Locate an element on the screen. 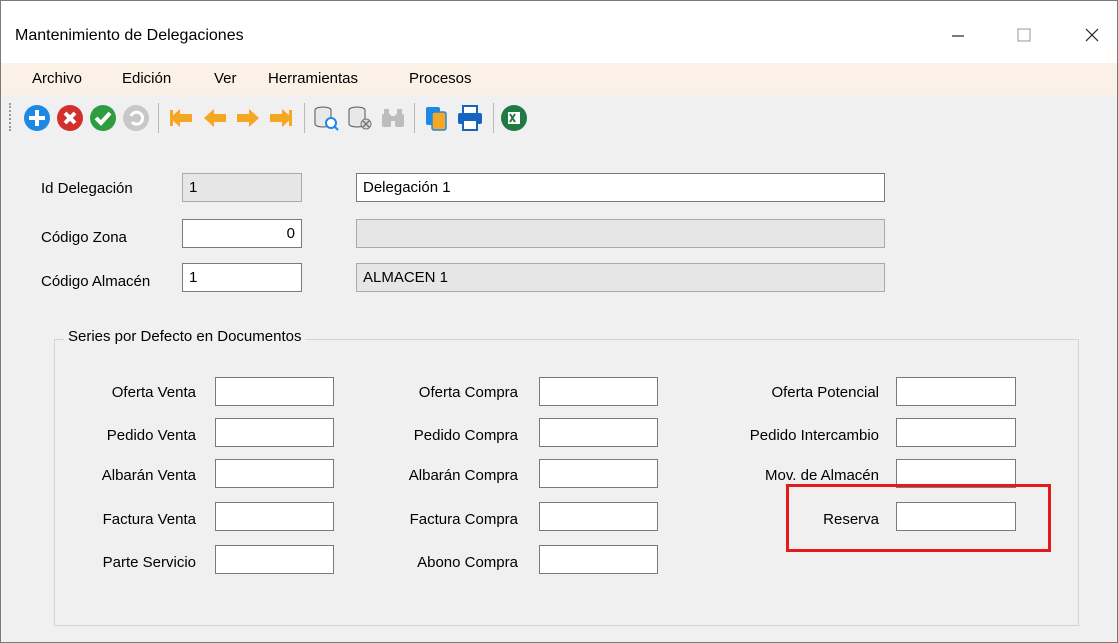  excel-icon is located at coordinates (514, 118).